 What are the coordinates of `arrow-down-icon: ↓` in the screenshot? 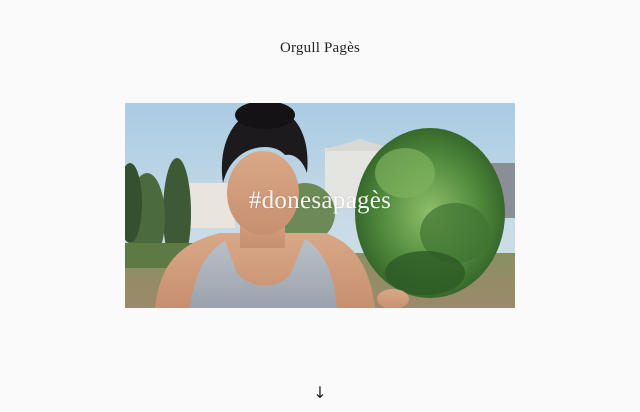 It's located at (320, 392).